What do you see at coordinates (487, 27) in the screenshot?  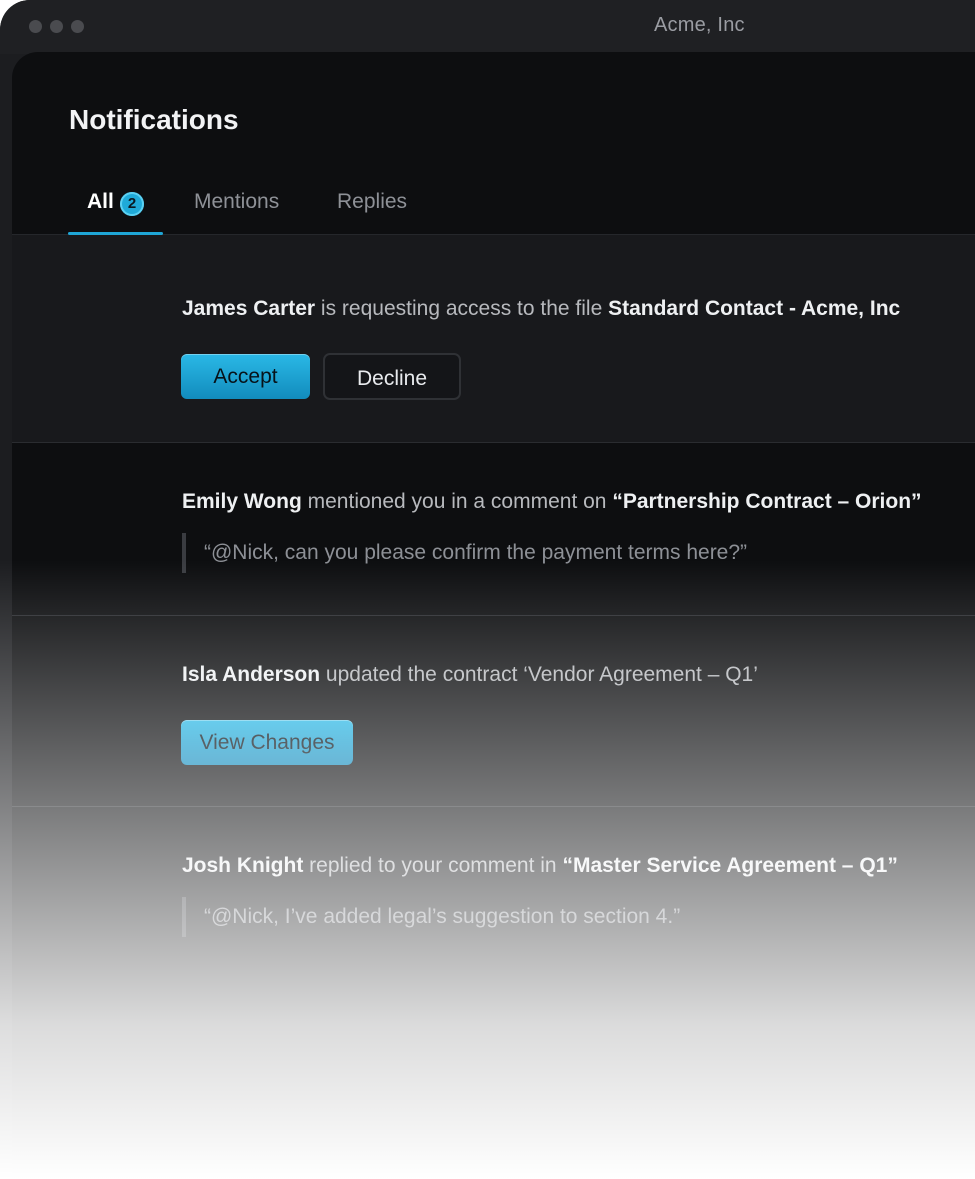 I see `title-bar: Acme, Inc` at bounding box center [487, 27].